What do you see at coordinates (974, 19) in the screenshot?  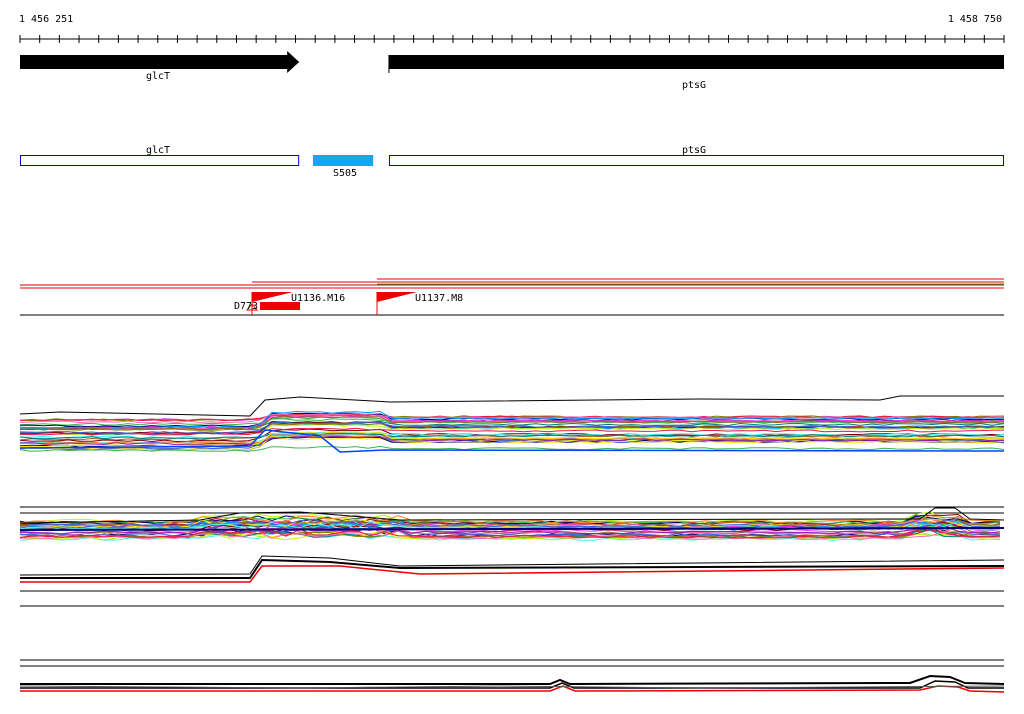 I see `ruler-end-label: 1 458 750` at bounding box center [974, 19].